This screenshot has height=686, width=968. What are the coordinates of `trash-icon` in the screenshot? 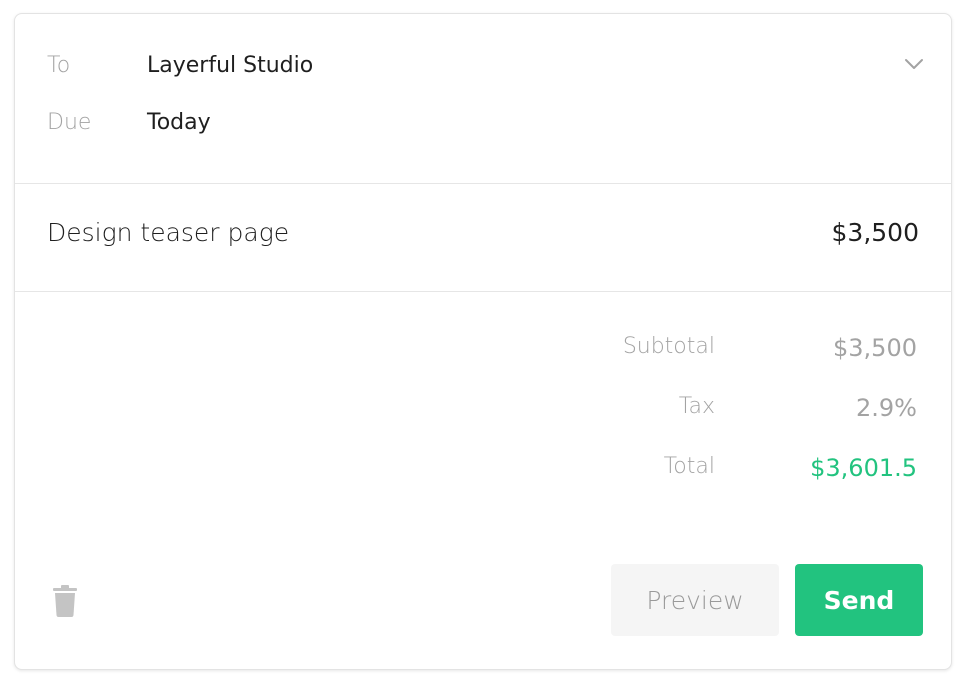 It's located at (65, 601).